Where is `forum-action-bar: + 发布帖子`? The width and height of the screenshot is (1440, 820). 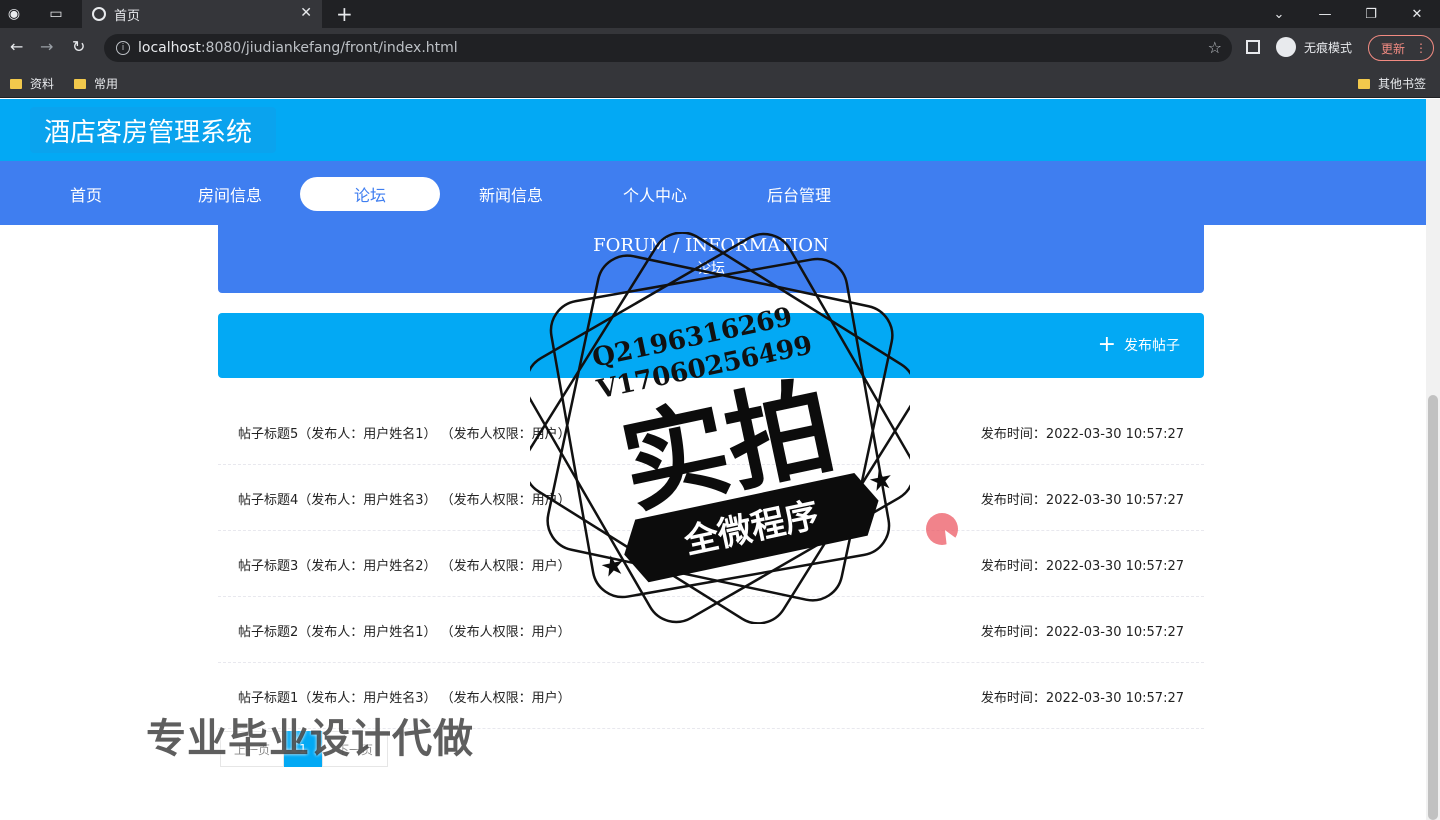 forum-action-bar: + 发布帖子 is located at coordinates (711, 345).